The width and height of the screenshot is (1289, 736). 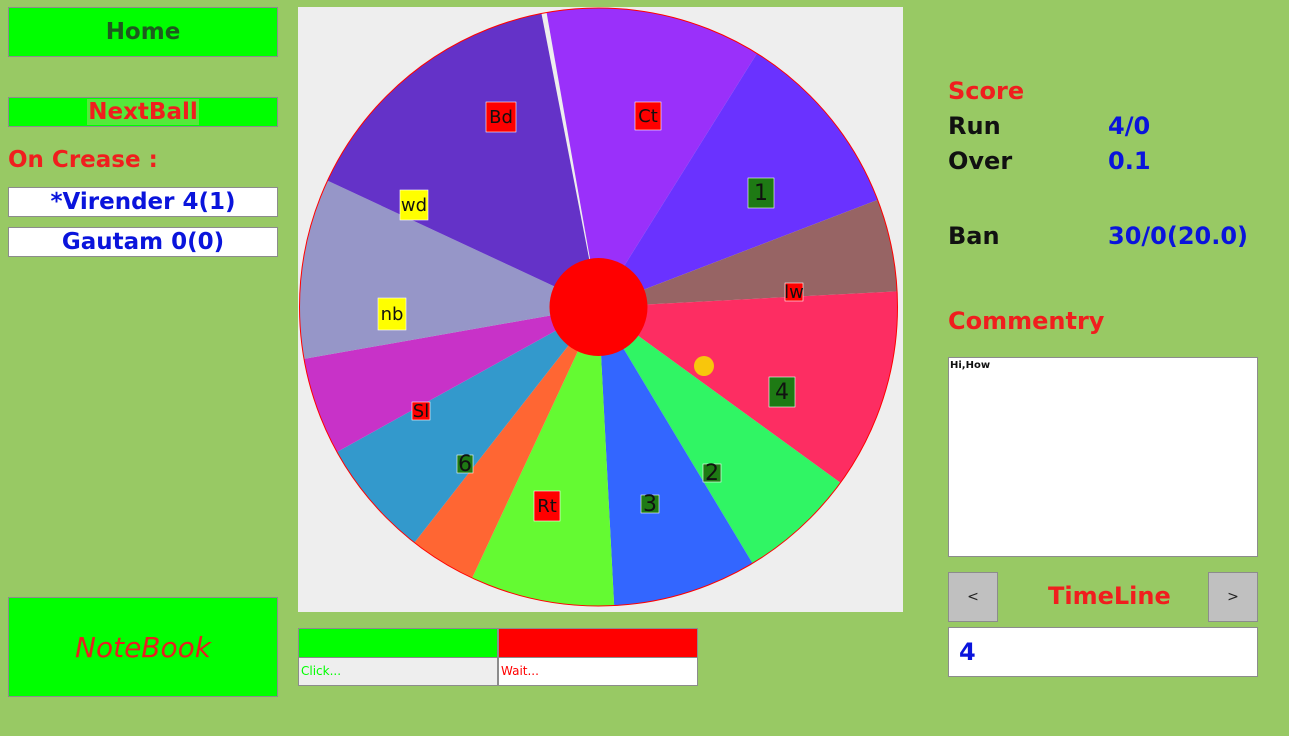 I want to click on wheel-label-text: 2, so click(x=712, y=473).